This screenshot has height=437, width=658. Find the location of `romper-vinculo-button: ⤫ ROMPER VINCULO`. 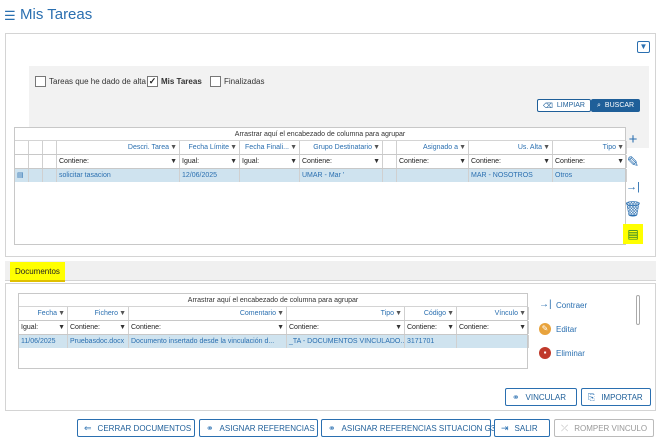

romper-vinculo-button: ⤫ ROMPER VINCULO is located at coordinates (604, 428).